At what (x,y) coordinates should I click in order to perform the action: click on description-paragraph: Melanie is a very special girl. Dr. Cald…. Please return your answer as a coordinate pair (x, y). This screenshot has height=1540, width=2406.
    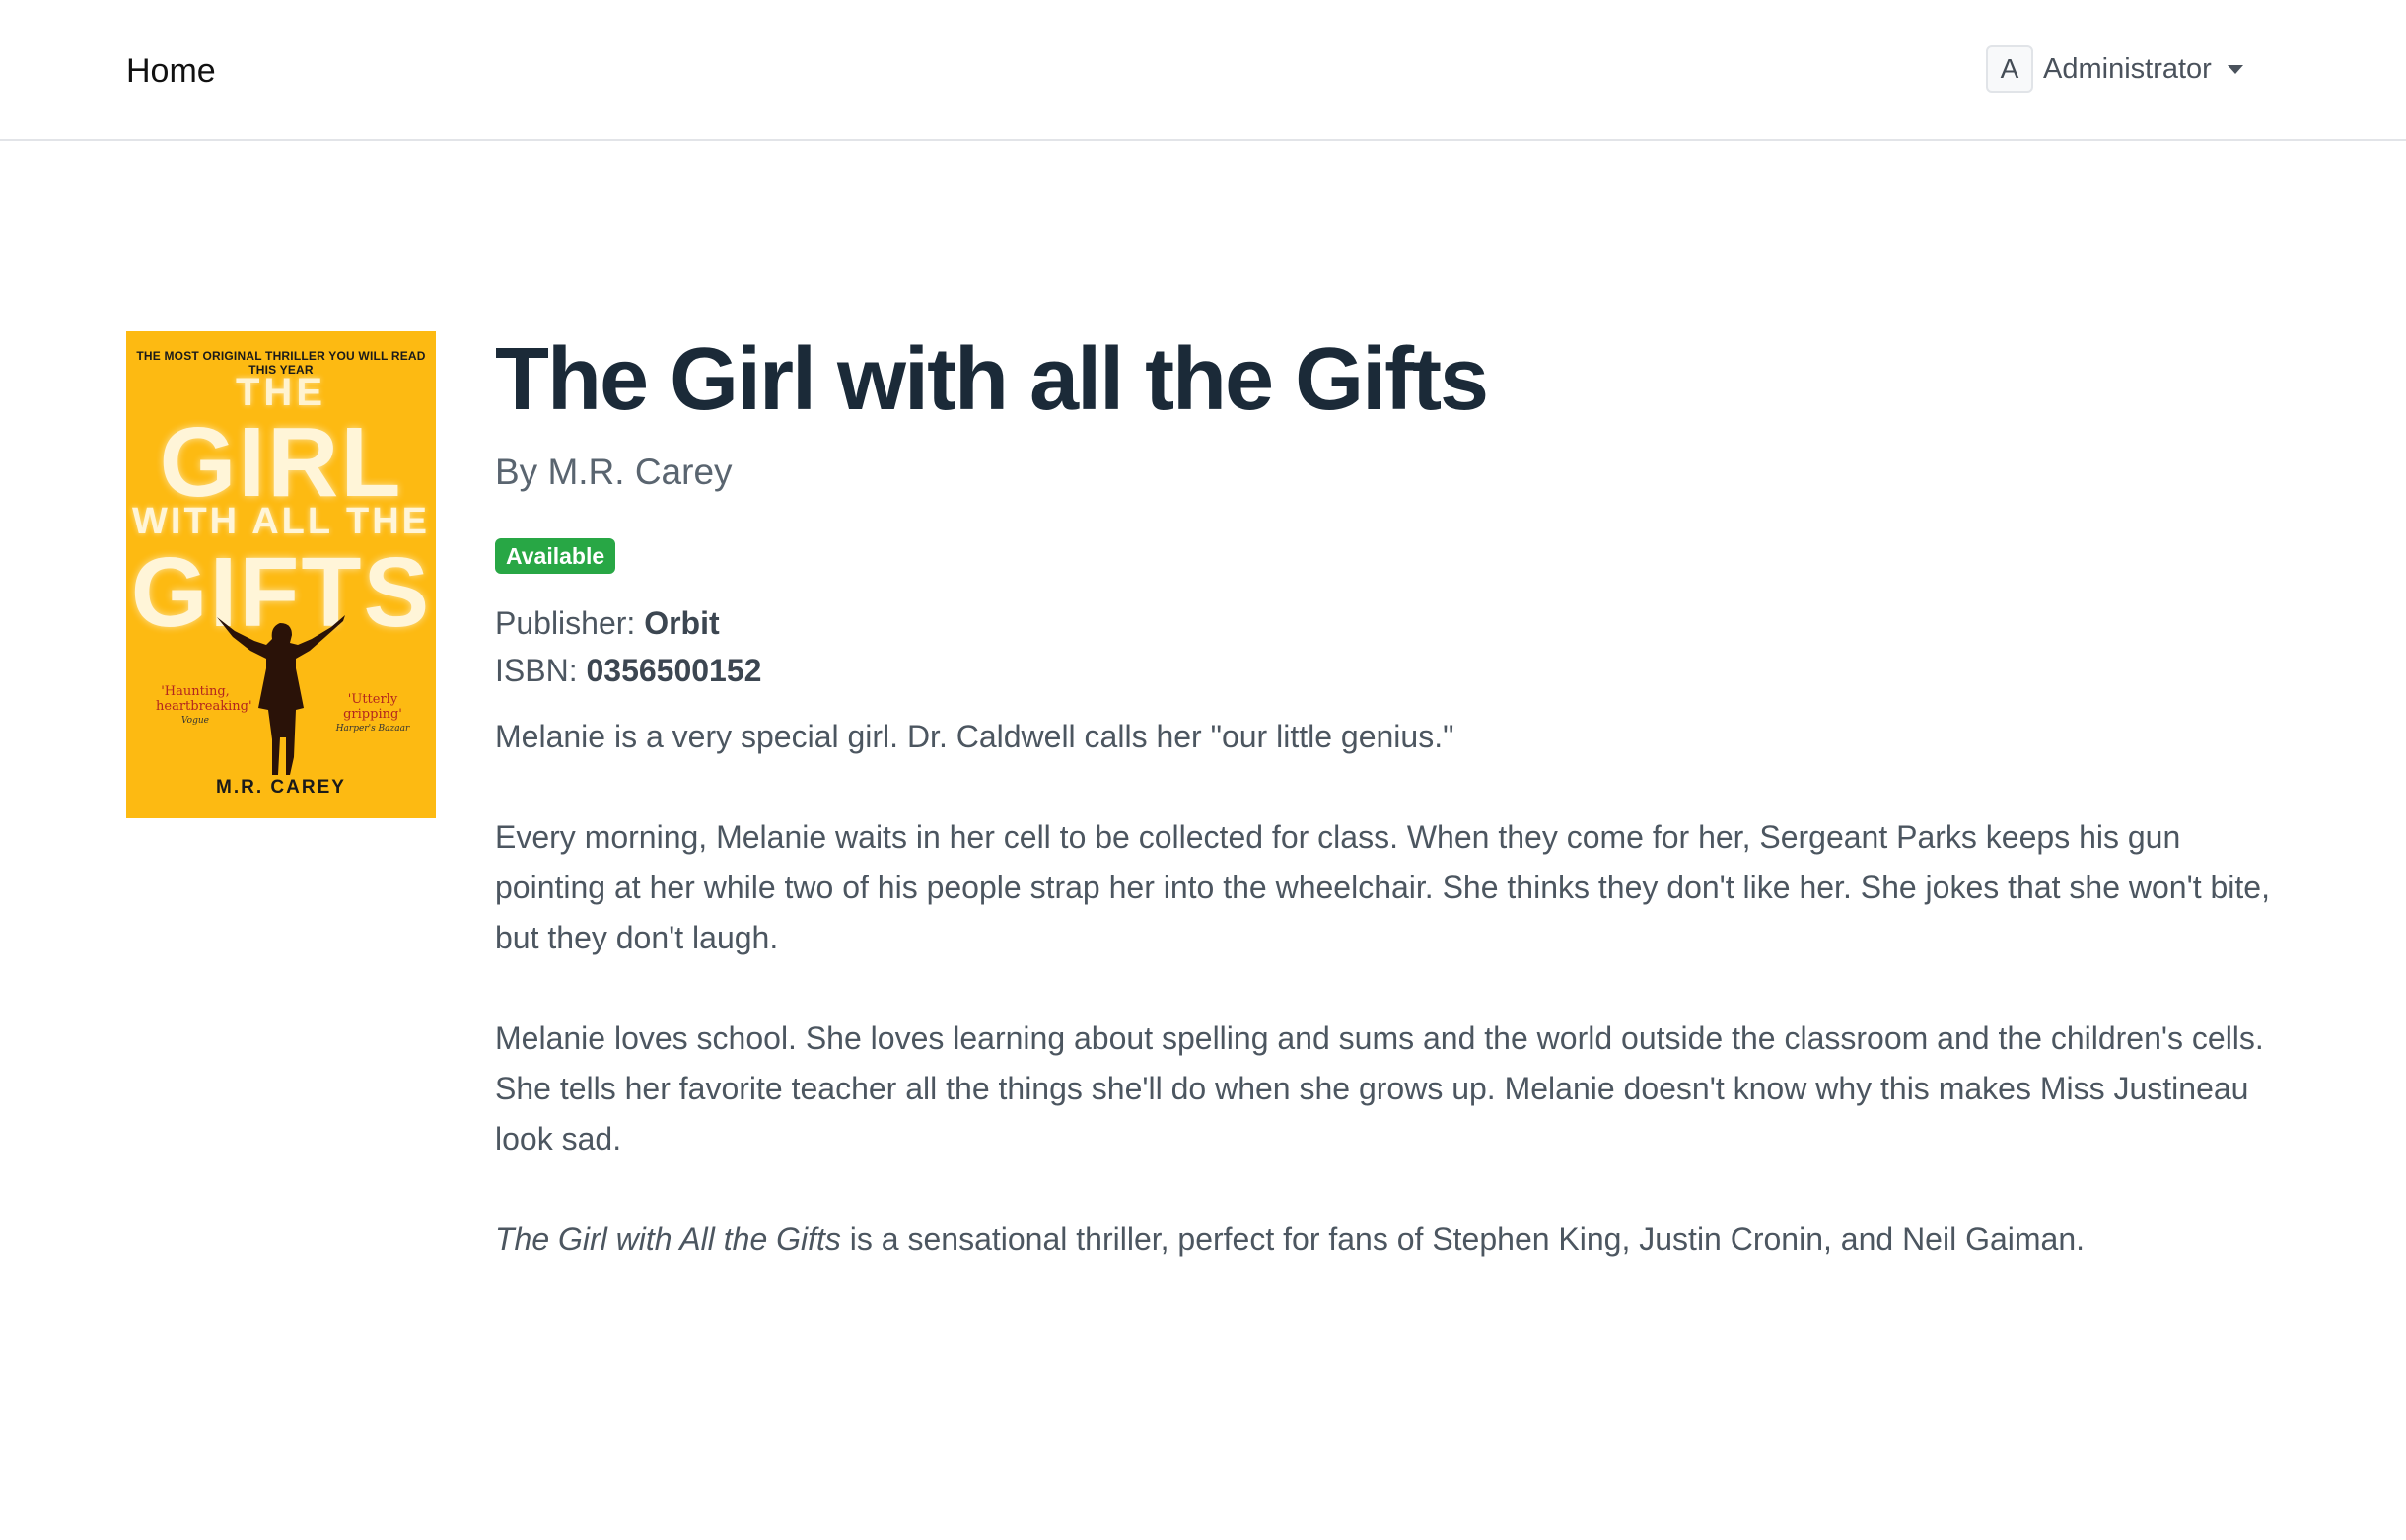
    Looking at the image, I should click on (974, 736).